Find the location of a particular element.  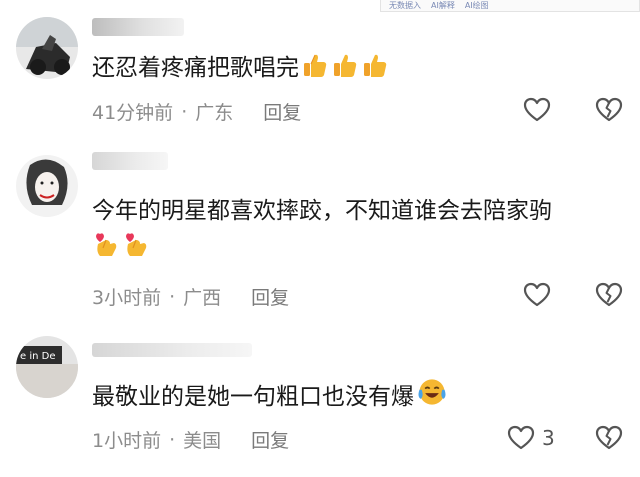

comment-meta: 41分钟前 · 广东 回复 is located at coordinates (196, 111).